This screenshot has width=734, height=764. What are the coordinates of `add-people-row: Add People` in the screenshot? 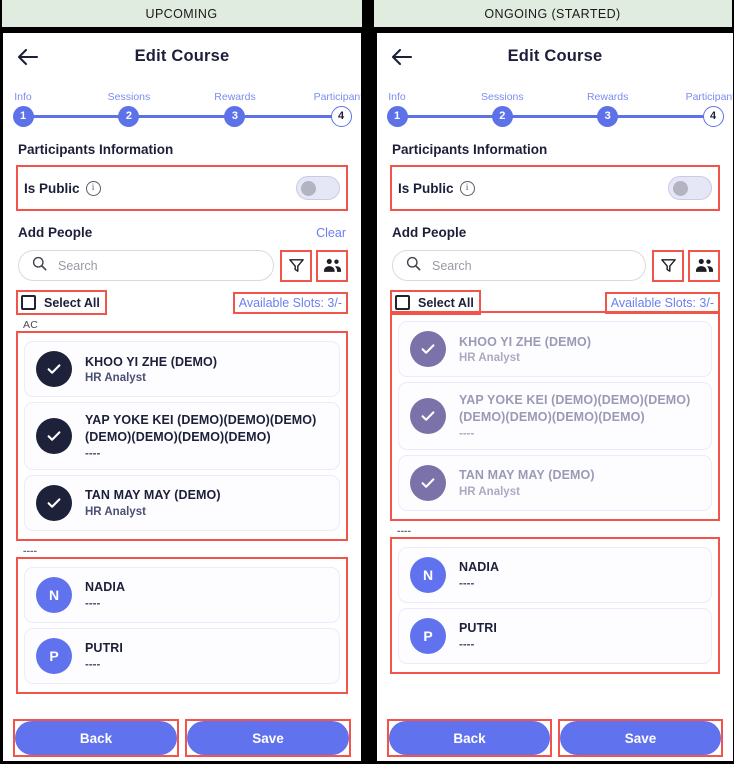 It's located at (555, 232).